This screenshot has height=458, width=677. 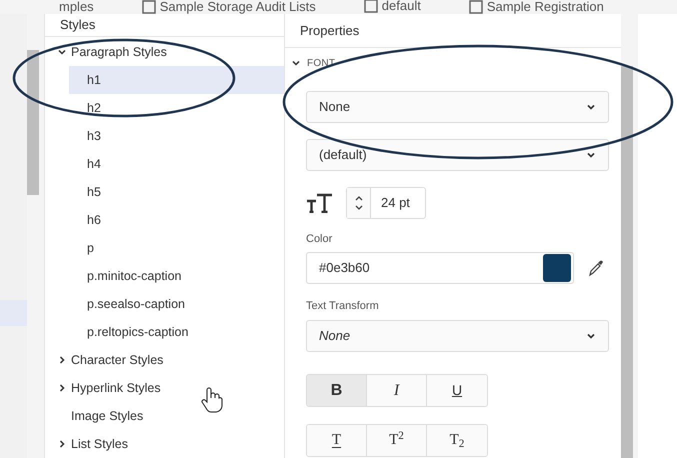 I want to click on document-tab: mples, so click(x=76, y=7).